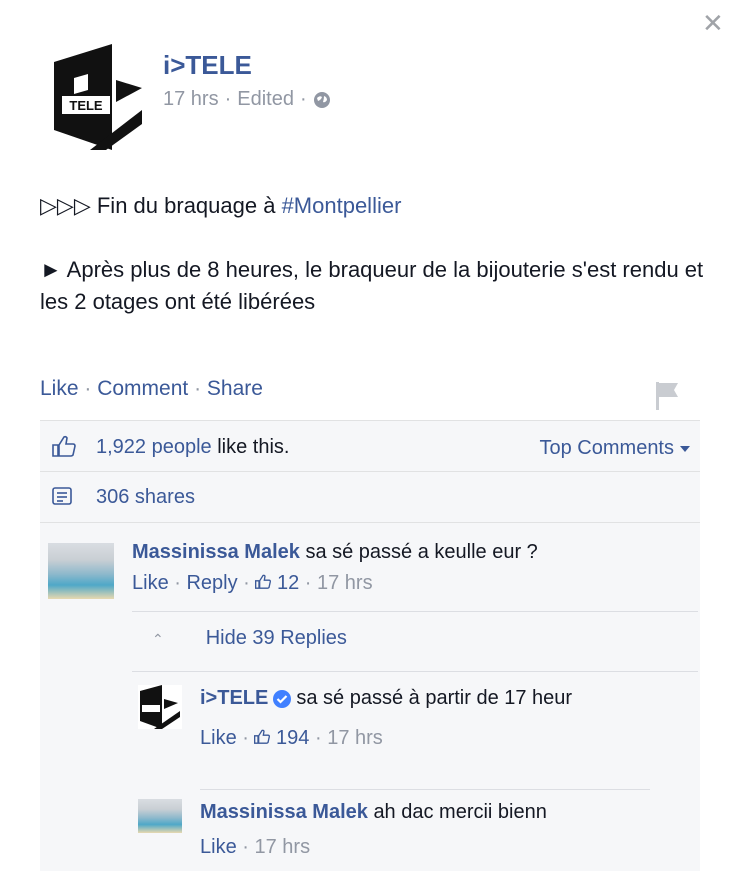 The width and height of the screenshot is (740, 871). I want to click on commenter-avatar, so click(81, 571).